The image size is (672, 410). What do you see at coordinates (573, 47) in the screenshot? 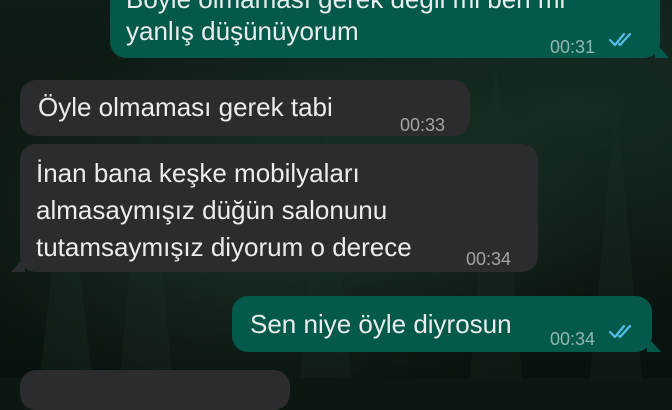
I see `message-time: 00:31` at bounding box center [573, 47].